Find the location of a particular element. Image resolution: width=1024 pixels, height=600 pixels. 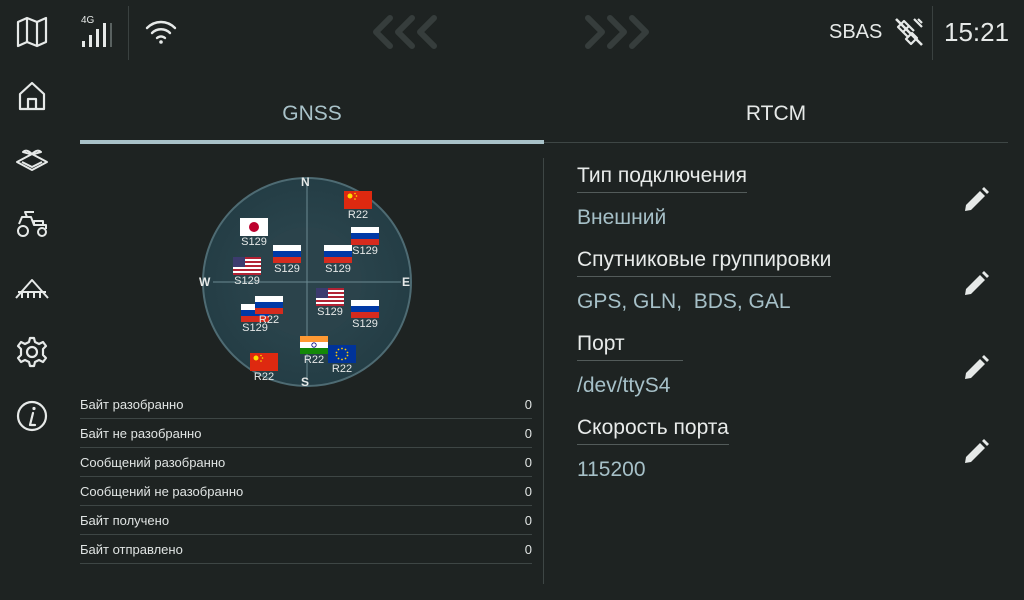

implement-icon is located at coordinates (32, 289).